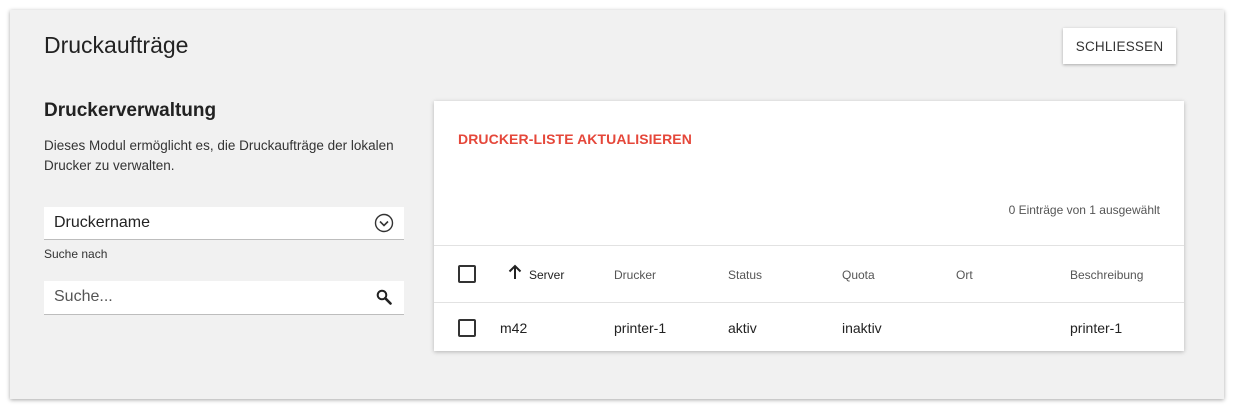 This screenshot has width=1234, height=409. What do you see at coordinates (224, 223) in the screenshot?
I see `printer-name-select: Druckername` at bounding box center [224, 223].